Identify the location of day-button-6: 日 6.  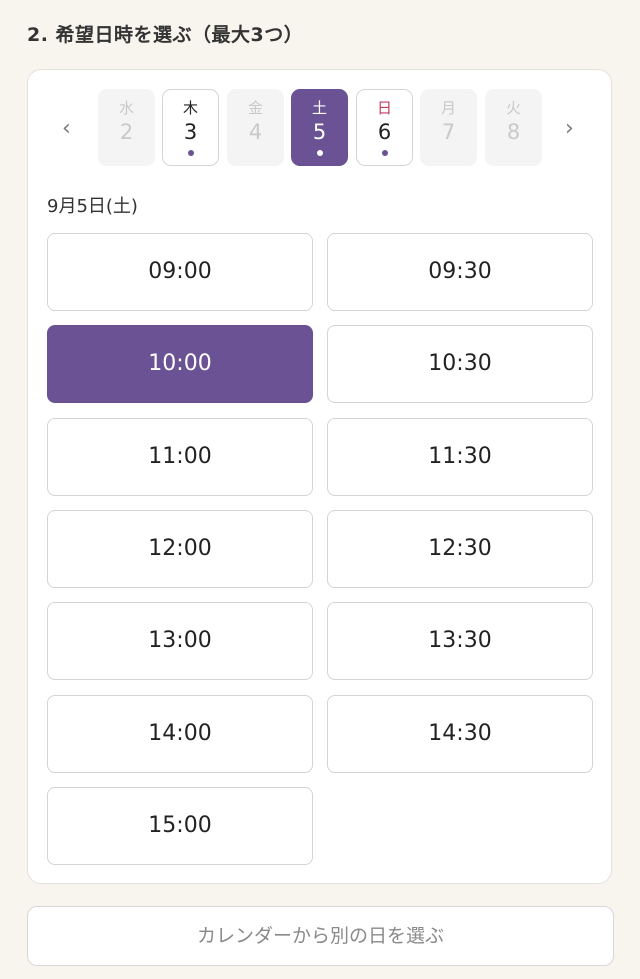
(384, 127).